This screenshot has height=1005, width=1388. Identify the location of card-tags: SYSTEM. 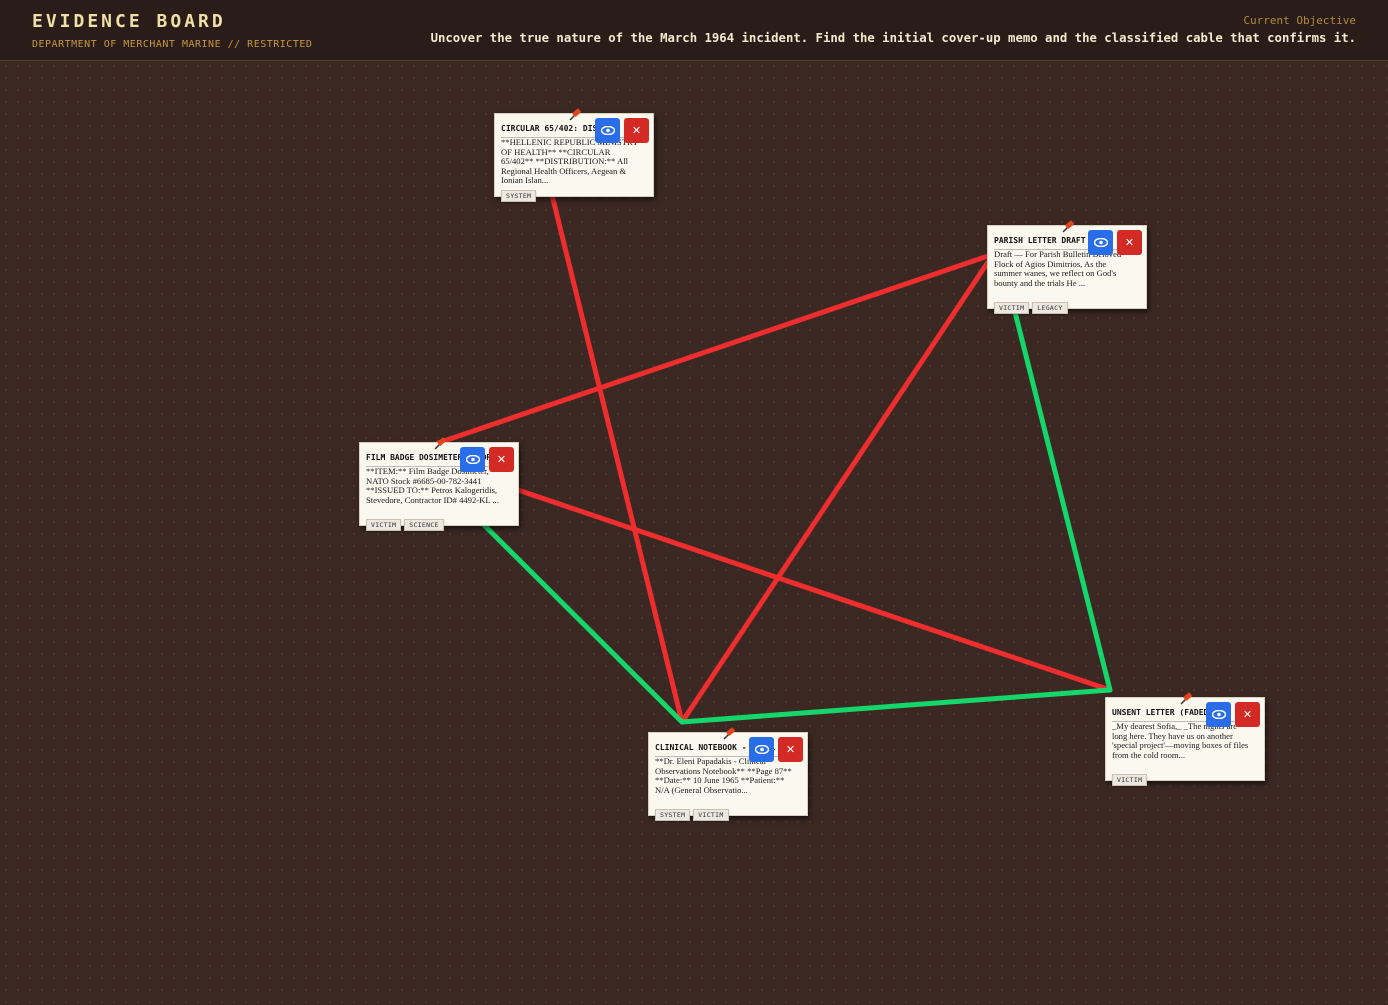
(519, 196).